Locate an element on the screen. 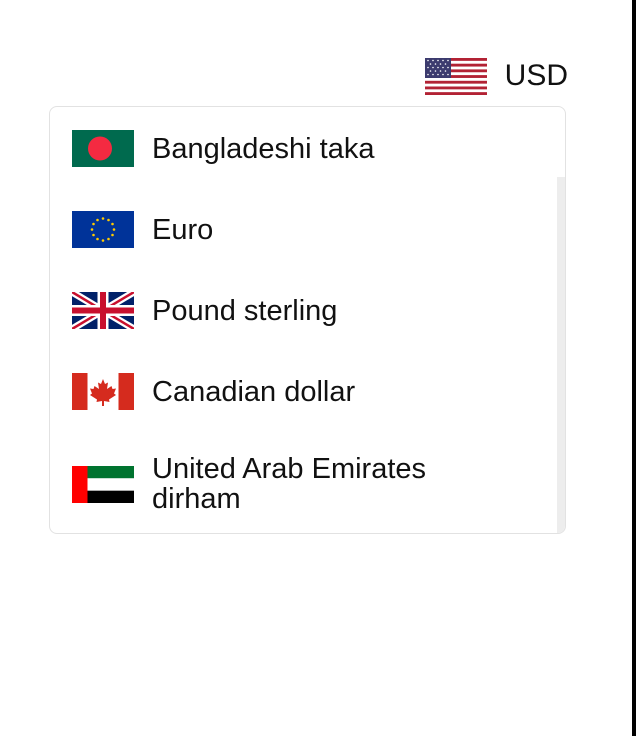 The width and height of the screenshot is (636, 736). selected-currency-code: USD is located at coordinates (536, 75).